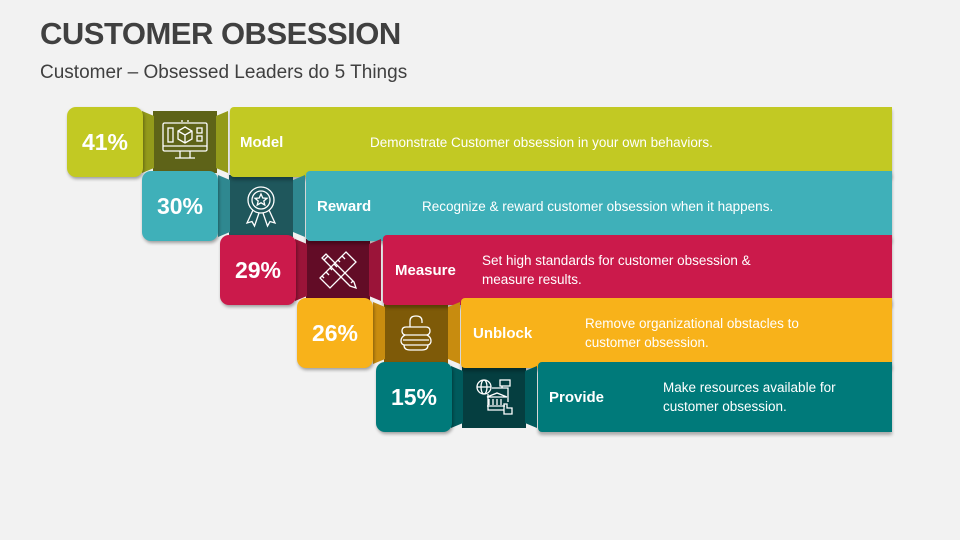  Describe the element at coordinates (180, 206) in the screenshot. I see `step-percent: 30%` at that location.